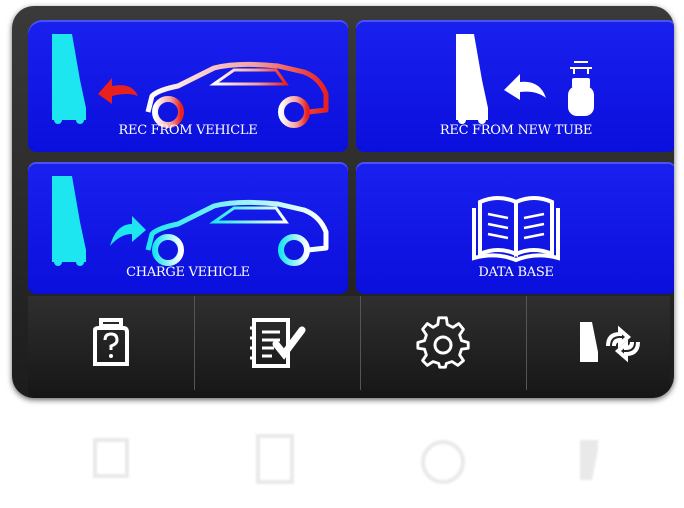  What do you see at coordinates (188, 272) in the screenshot?
I see `charge-vehicle-label: CHARGE VEHICLE` at bounding box center [188, 272].